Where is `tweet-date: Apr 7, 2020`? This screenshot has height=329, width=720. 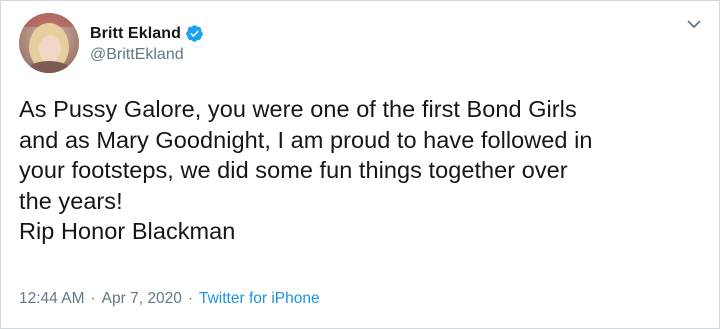
tweet-date: Apr 7, 2020 is located at coordinates (142, 299).